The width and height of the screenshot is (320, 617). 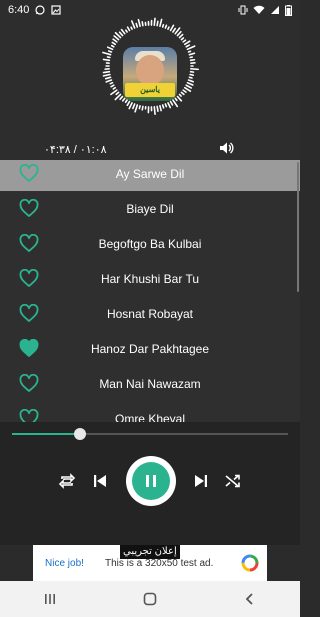 What do you see at coordinates (56, 10) in the screenshot?
I see `gallery-icon` at bounding box center [56, 10].